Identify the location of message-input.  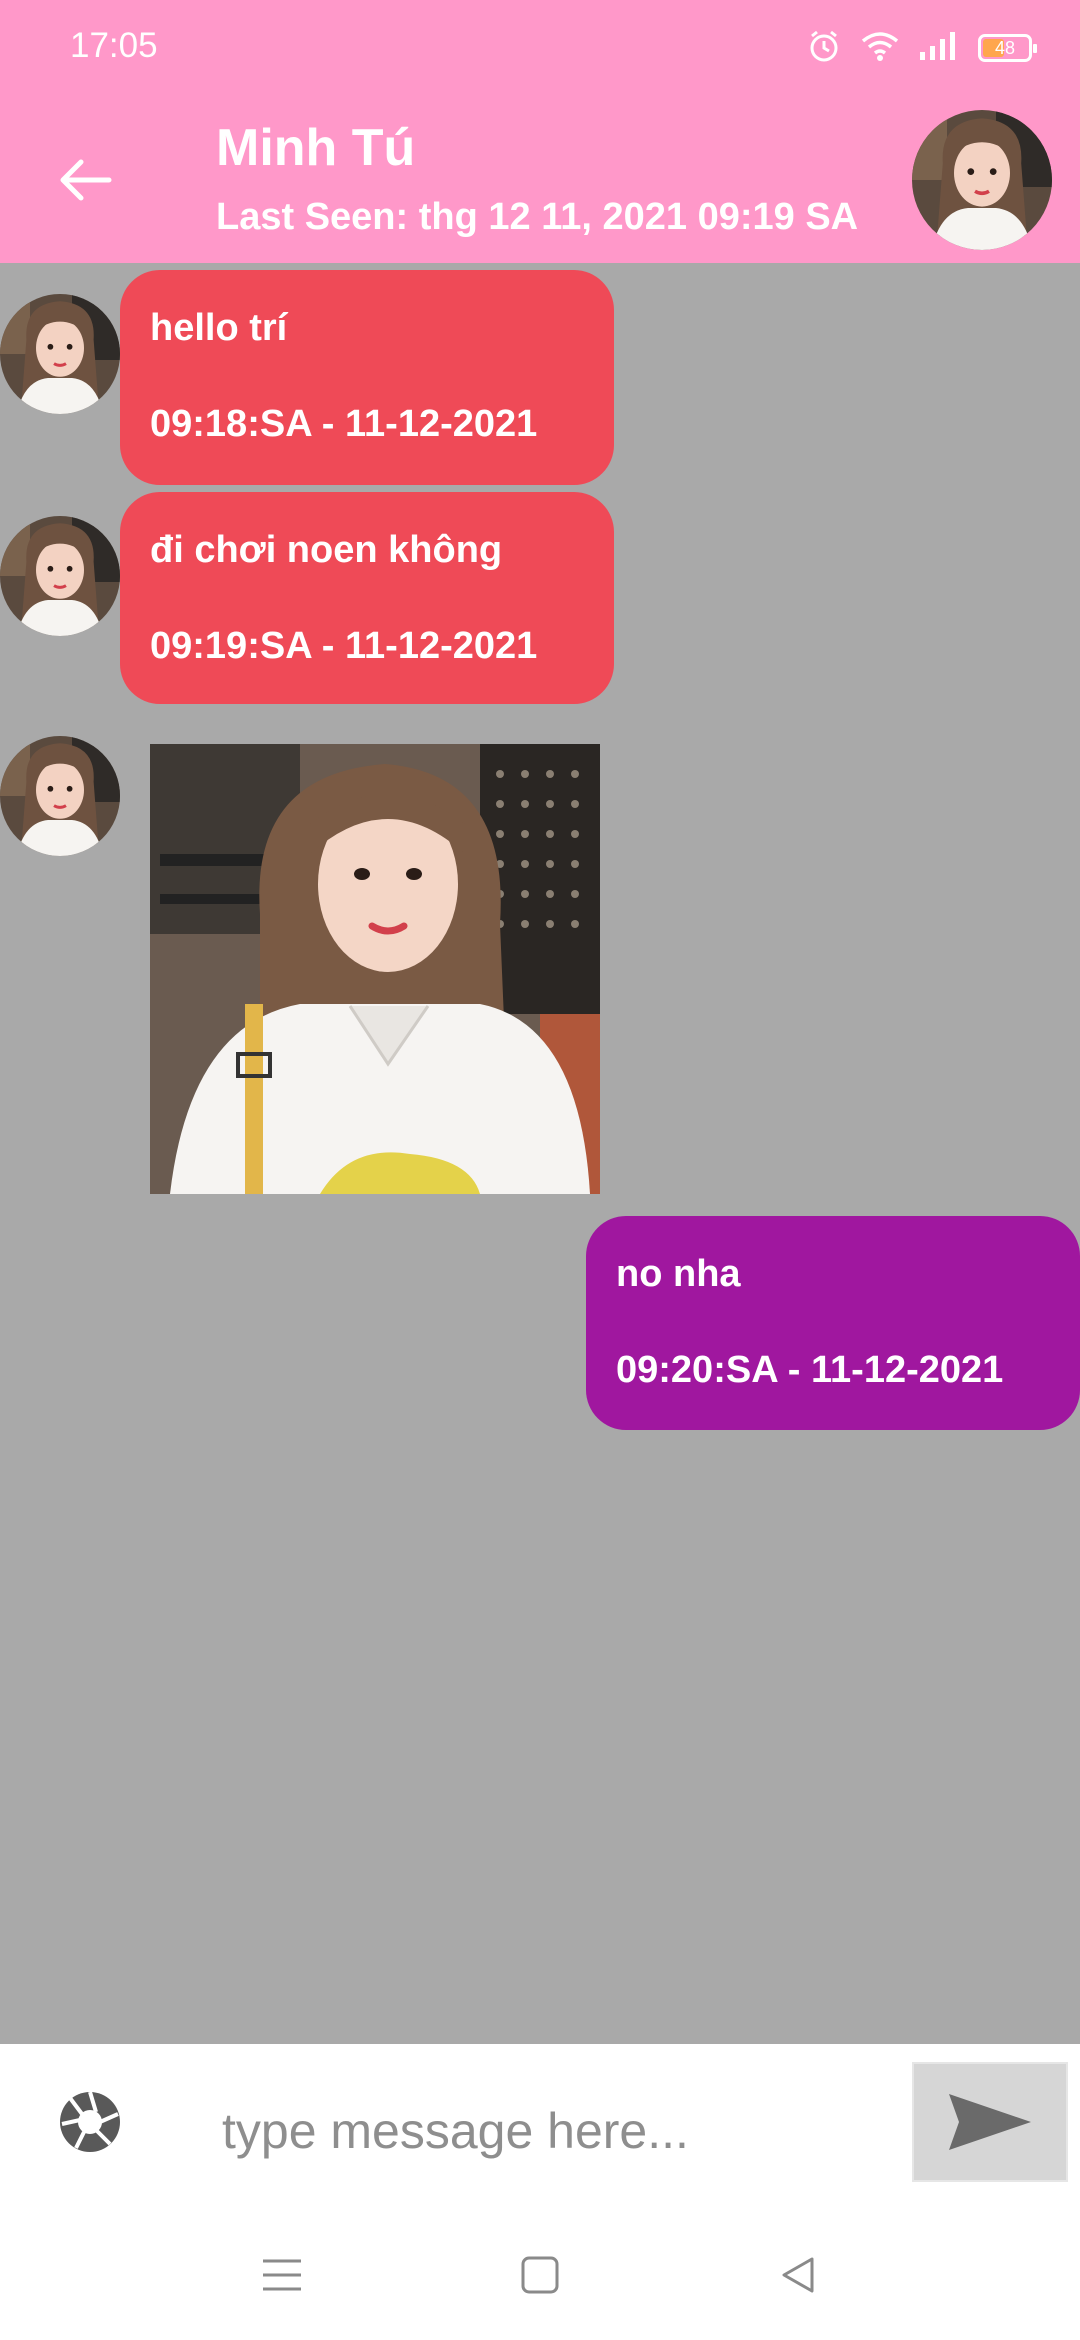
(547, 2131).